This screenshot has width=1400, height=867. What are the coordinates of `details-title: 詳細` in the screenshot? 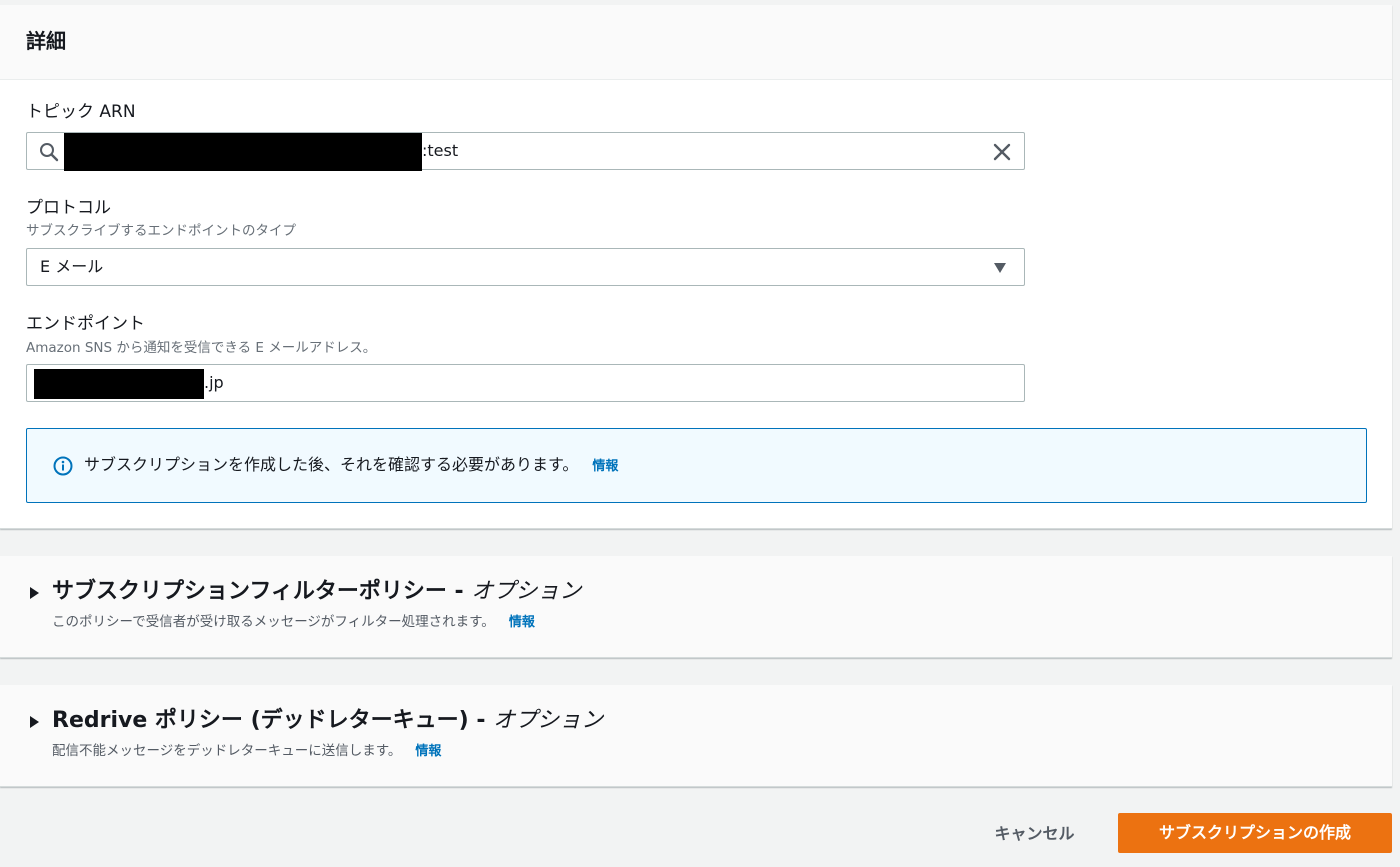 It's located at (46, 41).